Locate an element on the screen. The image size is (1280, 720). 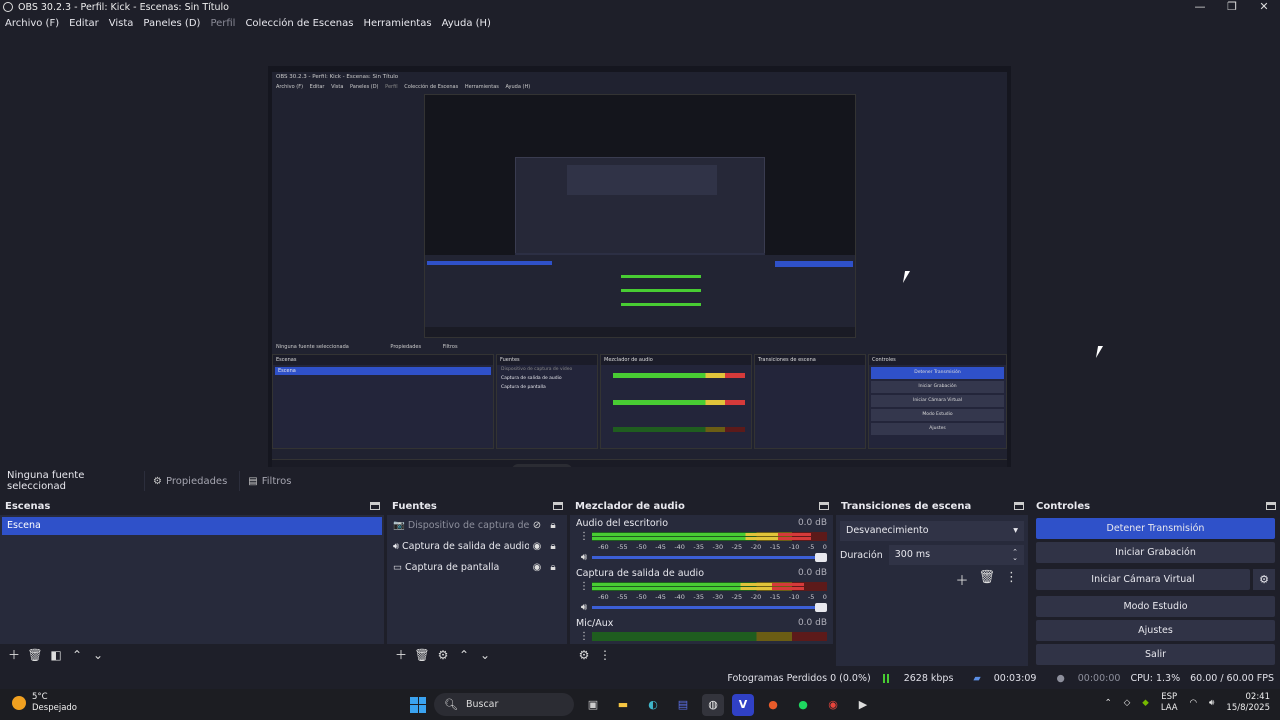
menu-coleccion-escenas: Colección de Escenas is located at coordinates (299, 23).